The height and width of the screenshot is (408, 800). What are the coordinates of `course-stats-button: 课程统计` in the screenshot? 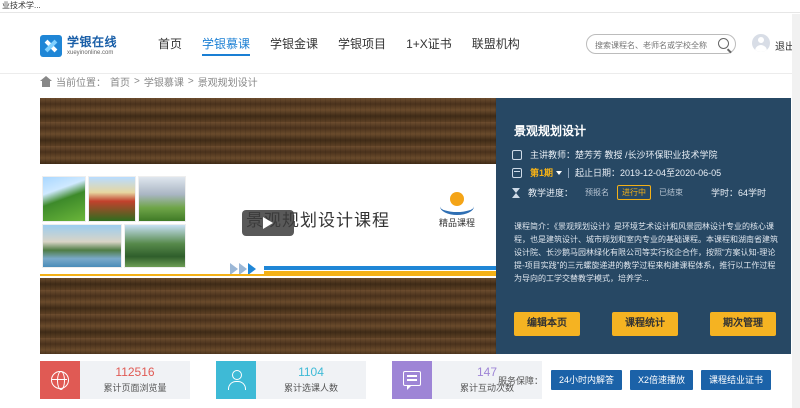 It's located at (645, 324).